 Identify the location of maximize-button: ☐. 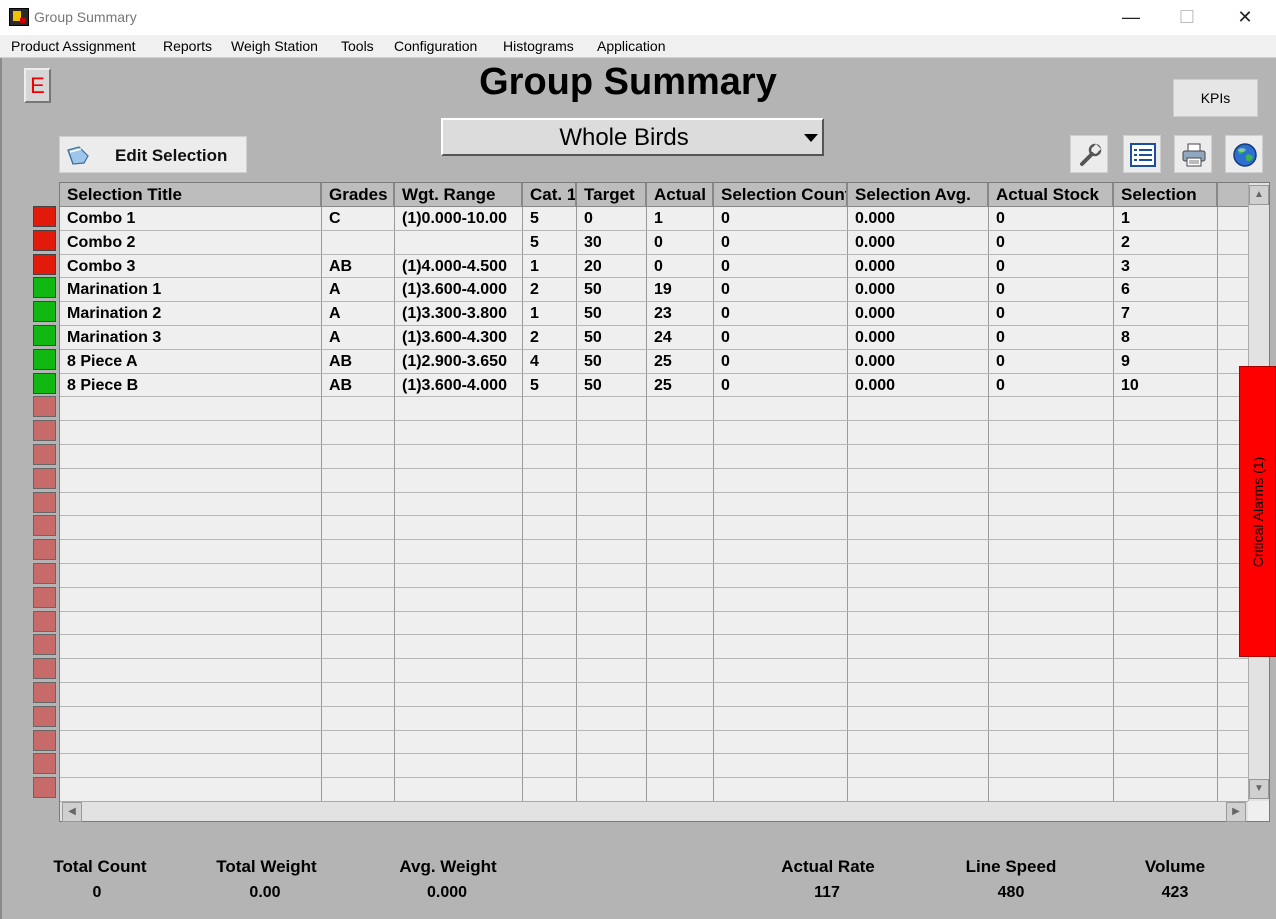
(1187, 17).